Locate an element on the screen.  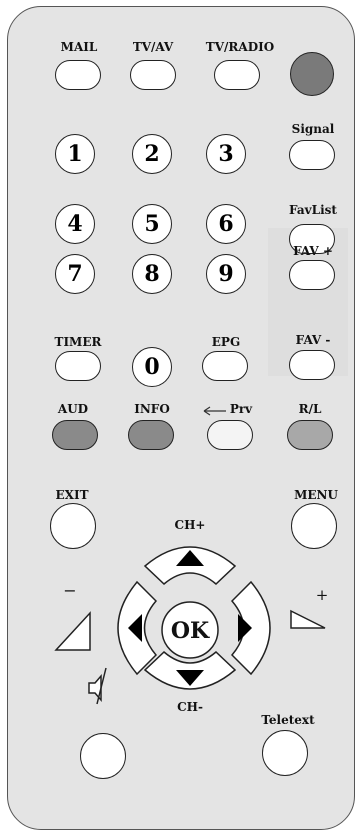
speaker-mute-icon is located at coordinates (97, 686).